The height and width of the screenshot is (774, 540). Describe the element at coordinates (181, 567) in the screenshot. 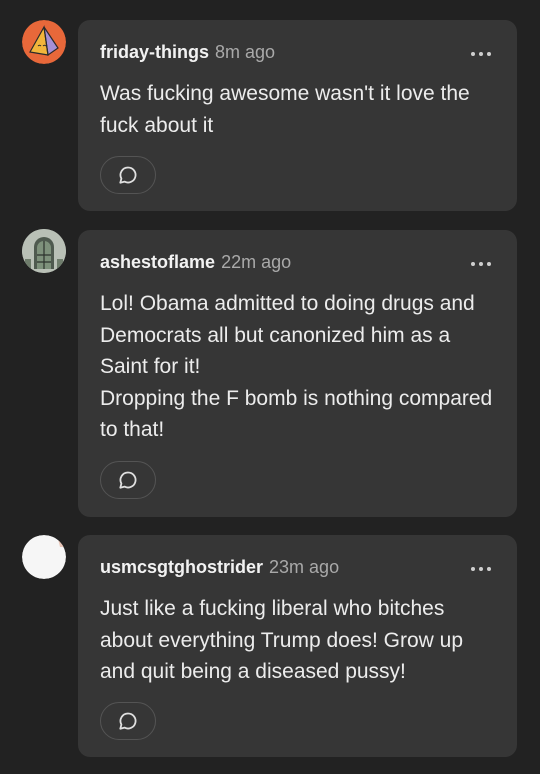

I see `username: usmcsgtghostrider` at that location.